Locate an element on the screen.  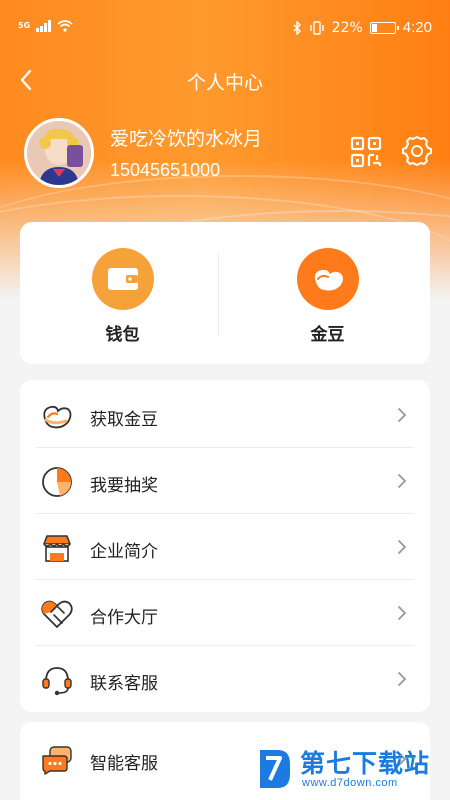
wallet-icon is located at coordinates (122, 279).